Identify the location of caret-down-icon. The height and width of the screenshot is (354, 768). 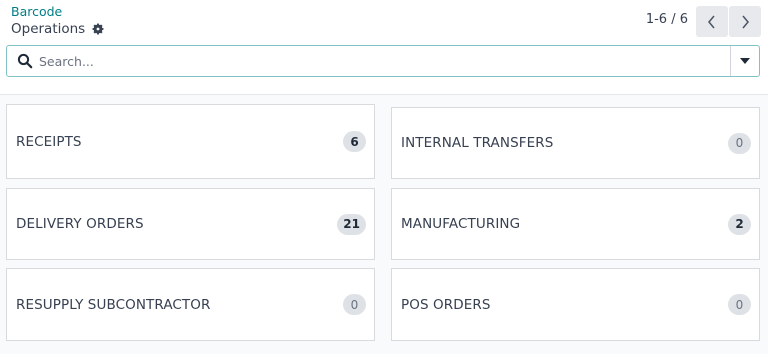
(745, 61).